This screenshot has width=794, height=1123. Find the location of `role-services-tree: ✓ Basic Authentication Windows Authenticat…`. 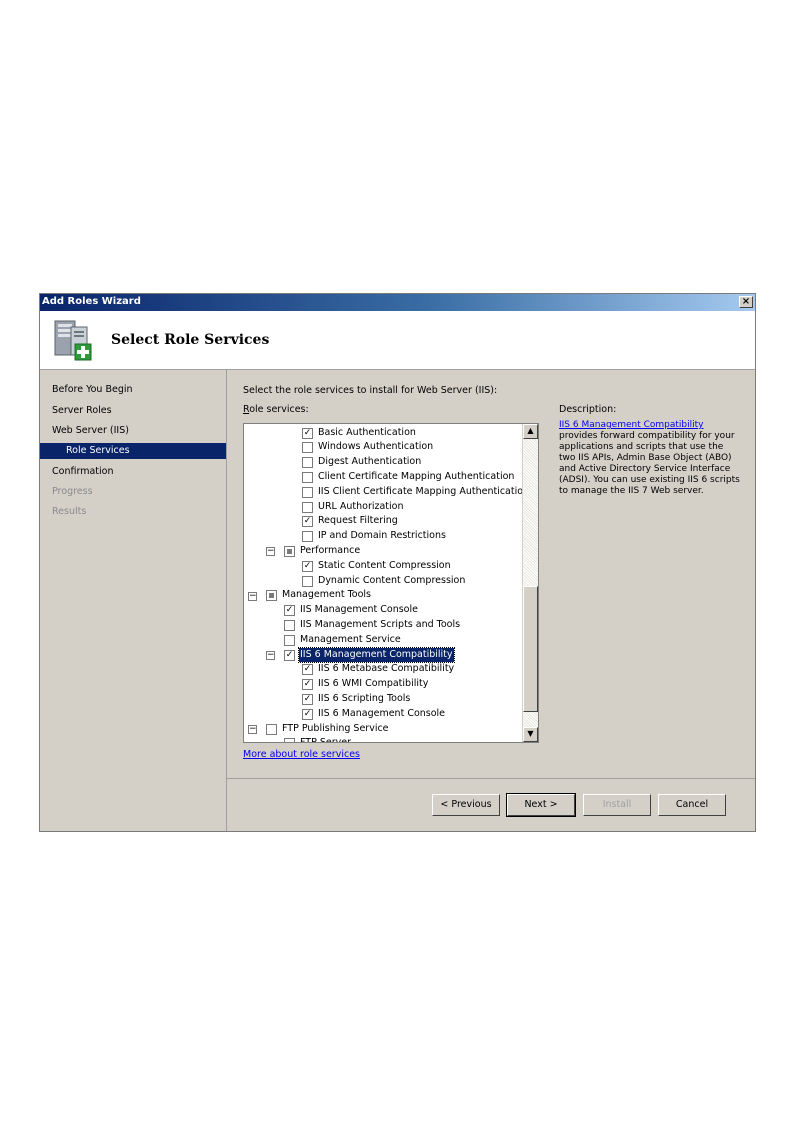

role-services-tree: ✓ Basic Authentication Windows Authenticat… is located at coordinates (391, 583).